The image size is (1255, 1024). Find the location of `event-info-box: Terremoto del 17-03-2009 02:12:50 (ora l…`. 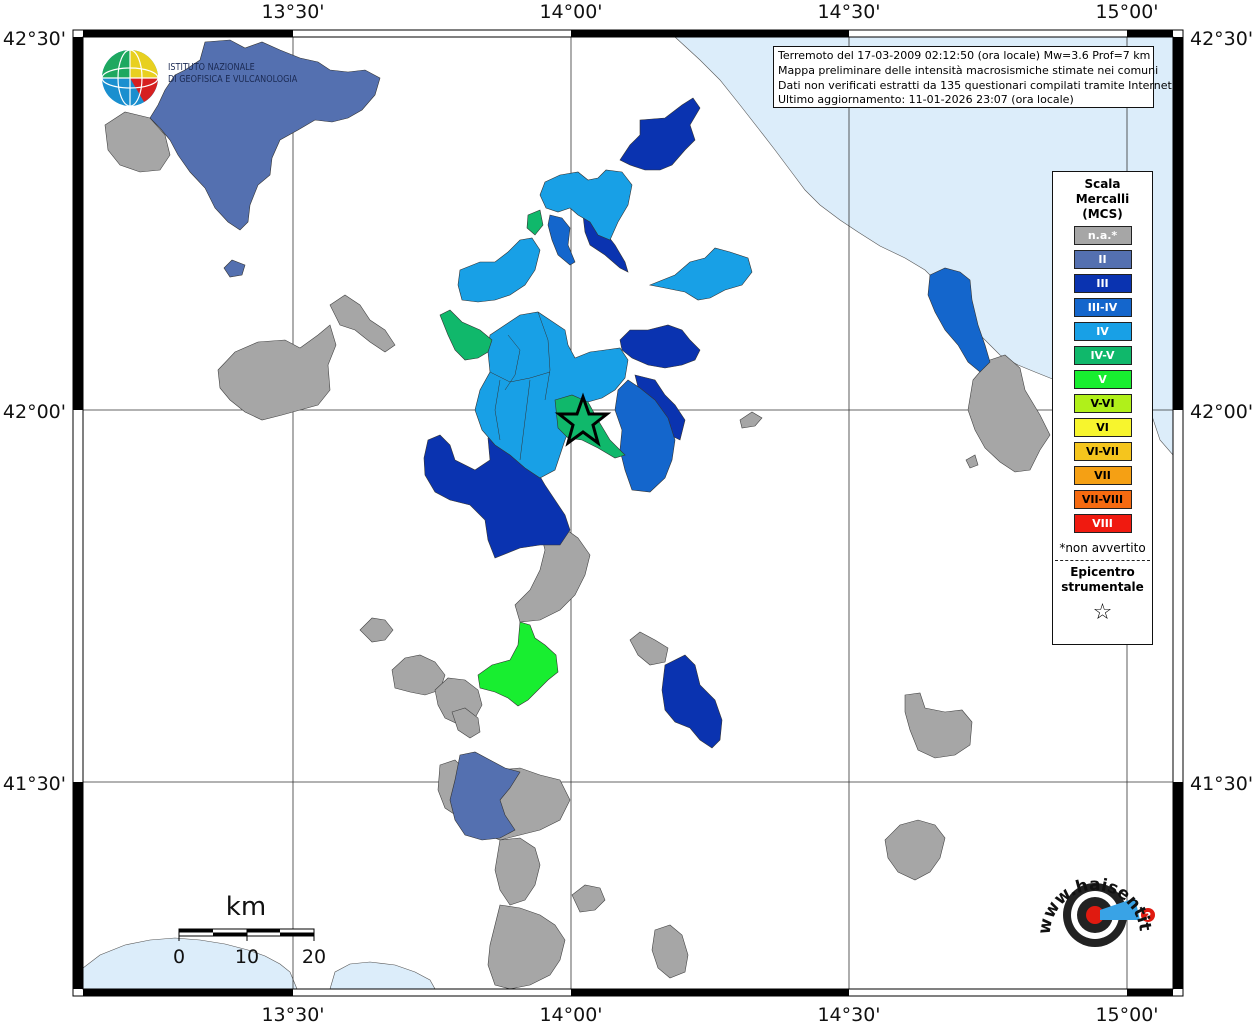

event-info-box: Terremoto del 17-03-2009 02:12:50 (ora l… is located at coordinates (974, 77).